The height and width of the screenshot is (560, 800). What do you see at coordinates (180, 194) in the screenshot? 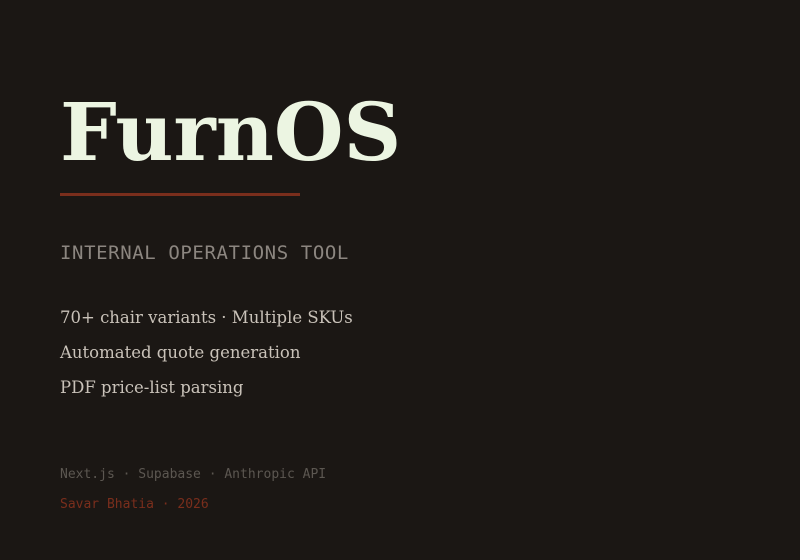
I see `accent-divider` at bounding box center [180, 194].